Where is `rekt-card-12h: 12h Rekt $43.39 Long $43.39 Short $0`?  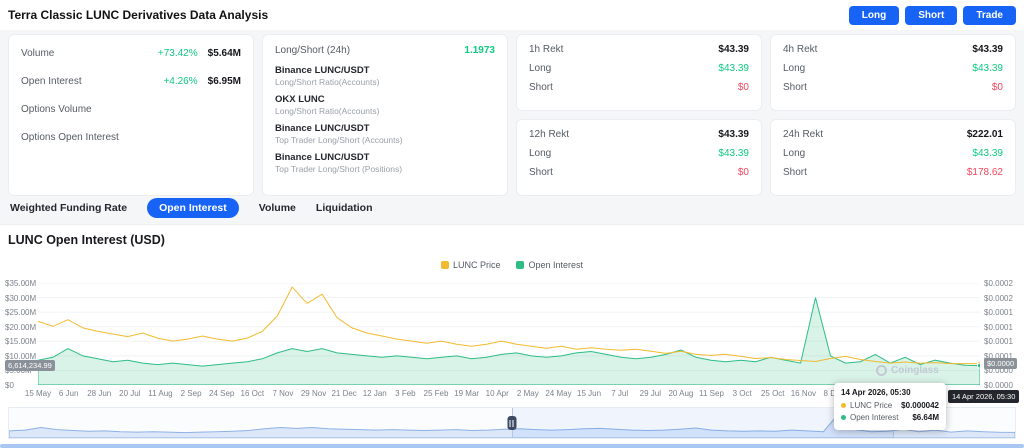
rekt-card-12h: 12h Rekt $43.39 Long $43.39 Short $0 is located at coordinates (639, 157).